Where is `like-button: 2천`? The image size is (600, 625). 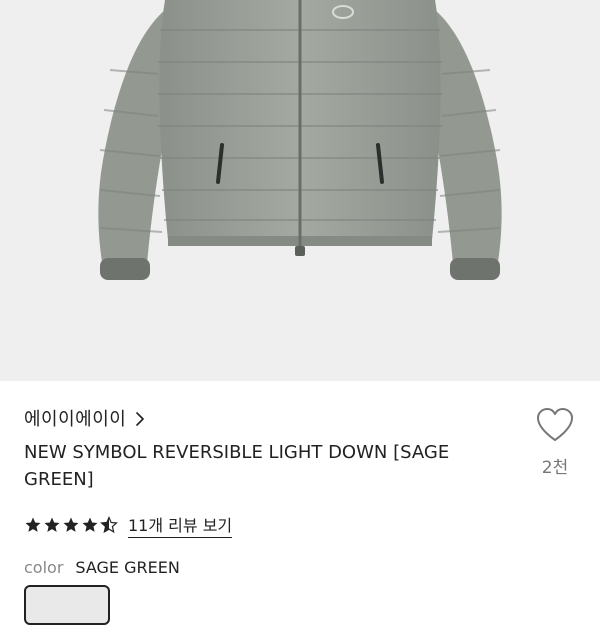 like-button: 2천 is located at coordinates (555, 442).